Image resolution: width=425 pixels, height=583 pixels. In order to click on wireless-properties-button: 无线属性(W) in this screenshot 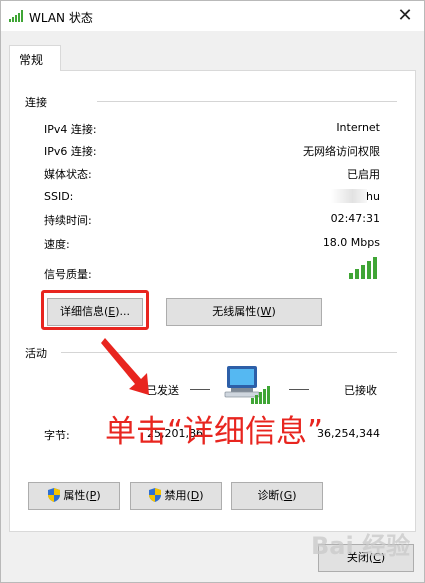, I will do `click(244, 312)`.